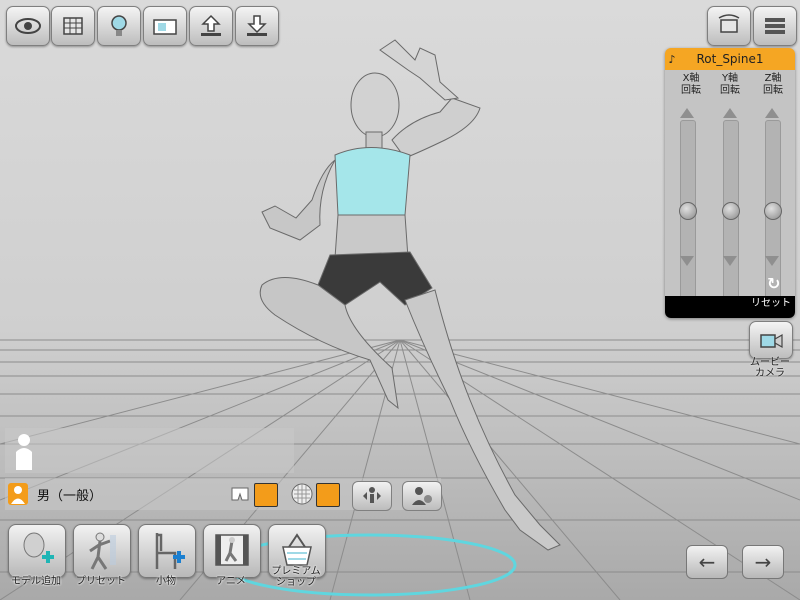 This screenshot has width=800, height=600. What do you see at coordinates (149, 450) in the screenshot?
I see `model-list-panel` at bounding box center [149, 450].